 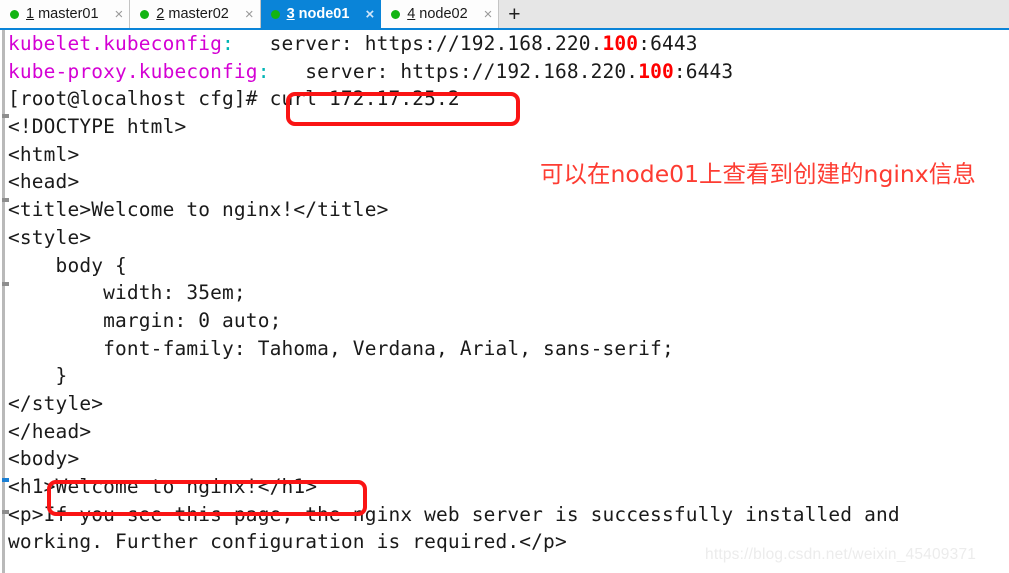 What do you see at coordinates (290, 14) in the screenshot?
I see `tab-index: 3` at bounding box center [290, 14].